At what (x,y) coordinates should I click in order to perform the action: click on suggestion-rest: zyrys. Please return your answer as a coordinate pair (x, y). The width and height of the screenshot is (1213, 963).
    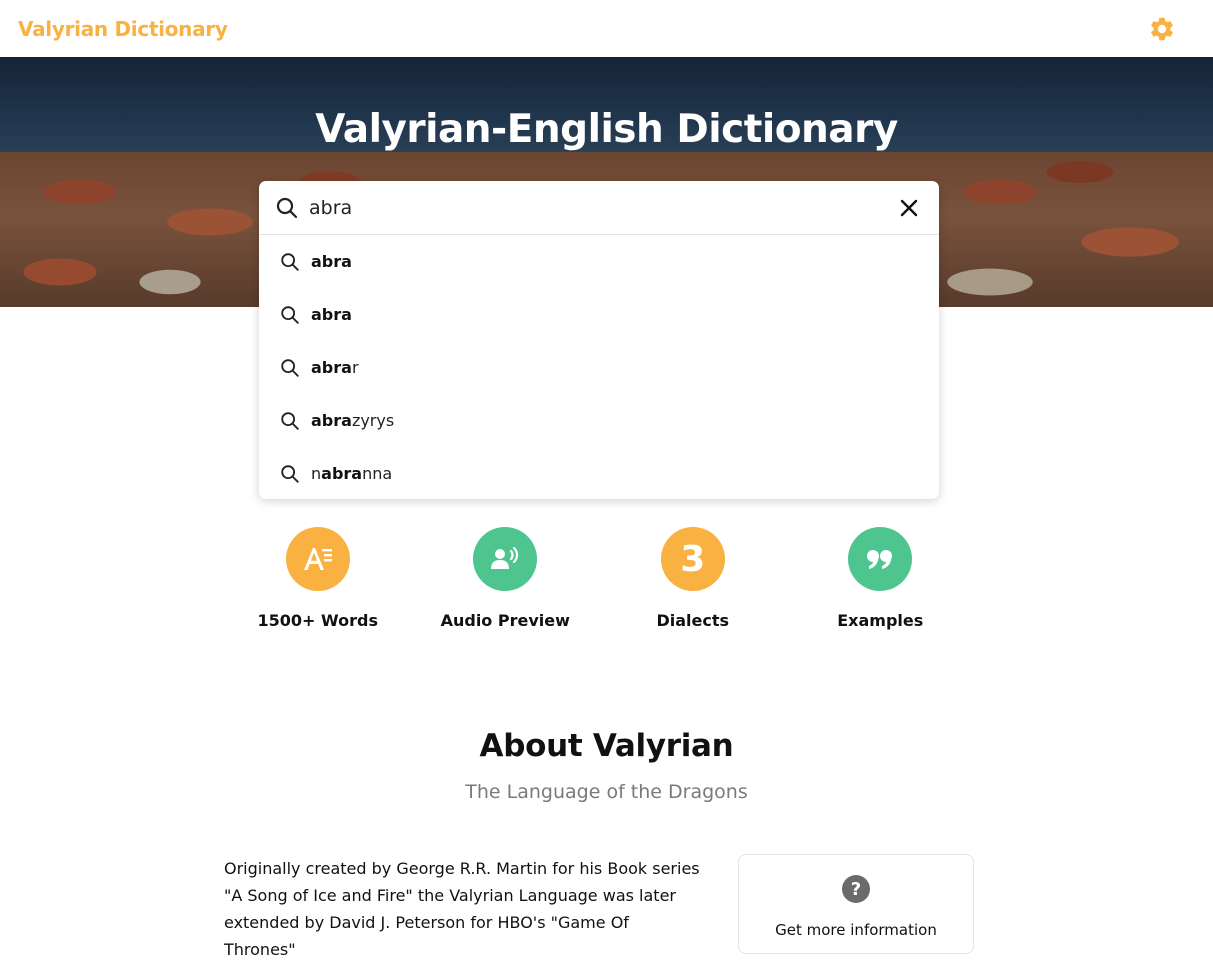
    Looking at the image, I should click on (373, 420).